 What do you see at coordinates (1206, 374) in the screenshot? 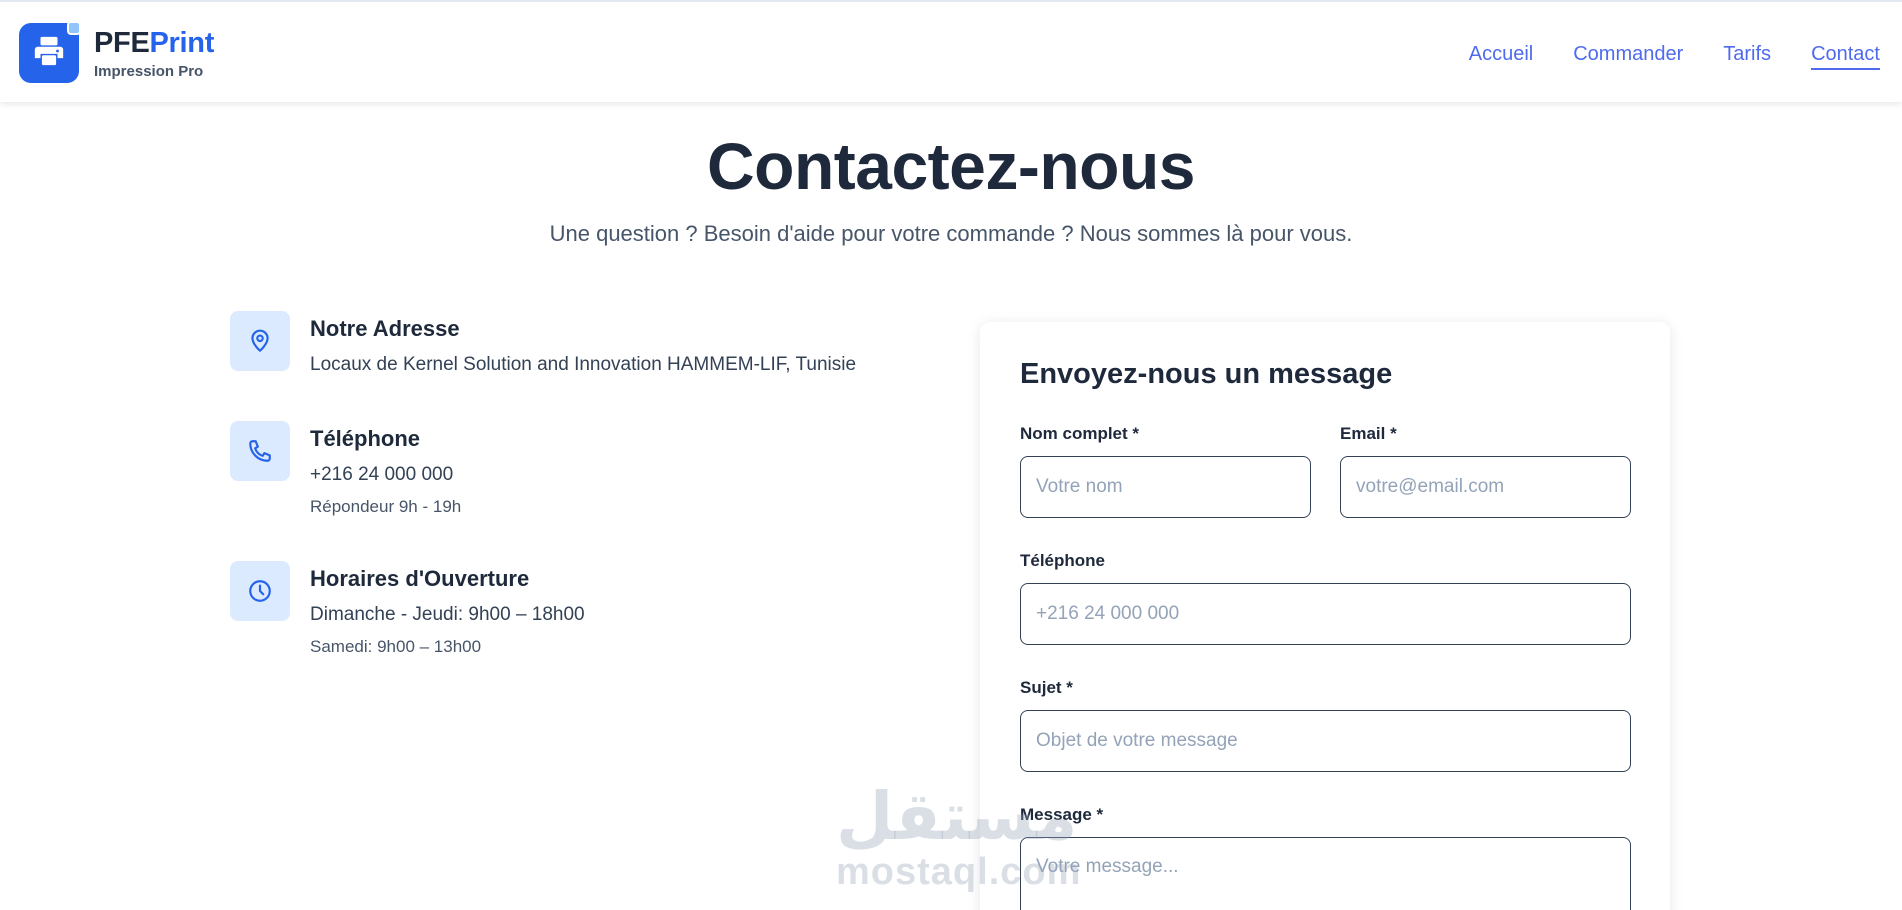
I see `form-title: Envoyez-nous un message` at bounding box center [1206, 374].